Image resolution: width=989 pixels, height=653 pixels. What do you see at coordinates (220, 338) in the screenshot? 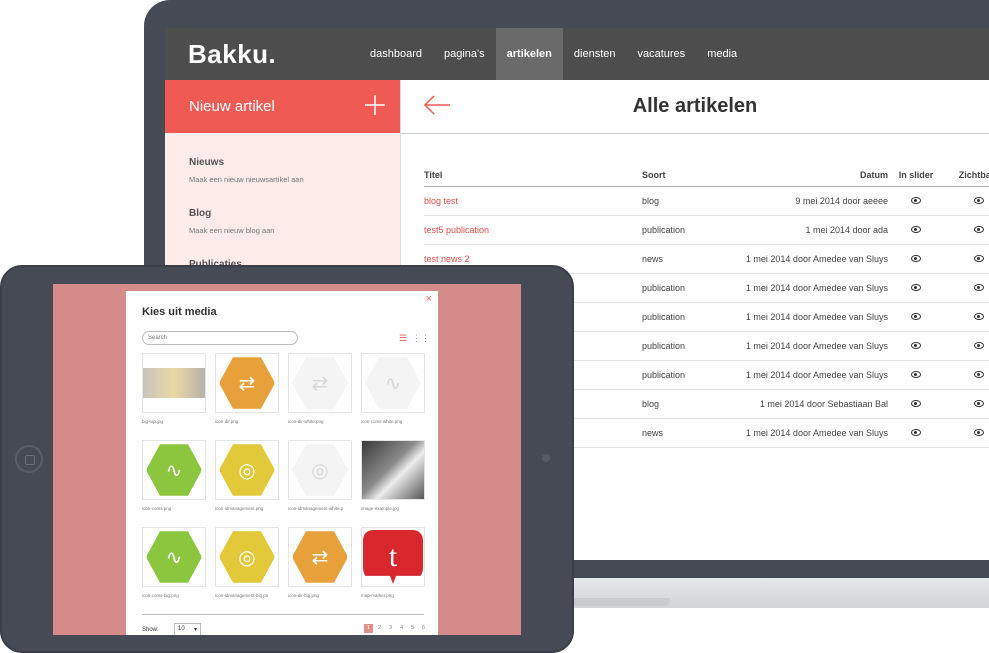
I see `search-input` at bounding box center [220, 338].